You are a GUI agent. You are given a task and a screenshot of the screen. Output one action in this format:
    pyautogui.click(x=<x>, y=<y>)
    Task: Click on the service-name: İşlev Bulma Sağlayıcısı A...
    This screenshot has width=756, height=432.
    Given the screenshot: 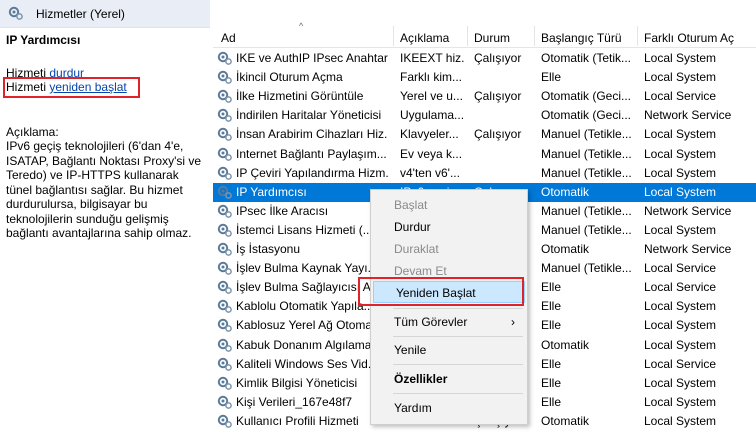 What is the action you would take?
    pyautogui.click(x=308, y=287)
    